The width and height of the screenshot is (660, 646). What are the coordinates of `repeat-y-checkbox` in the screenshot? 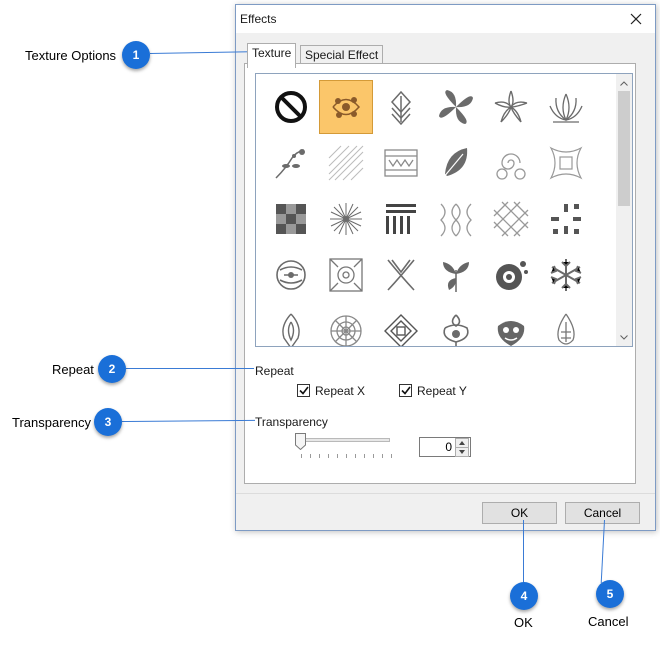 It's located at (405, 390).